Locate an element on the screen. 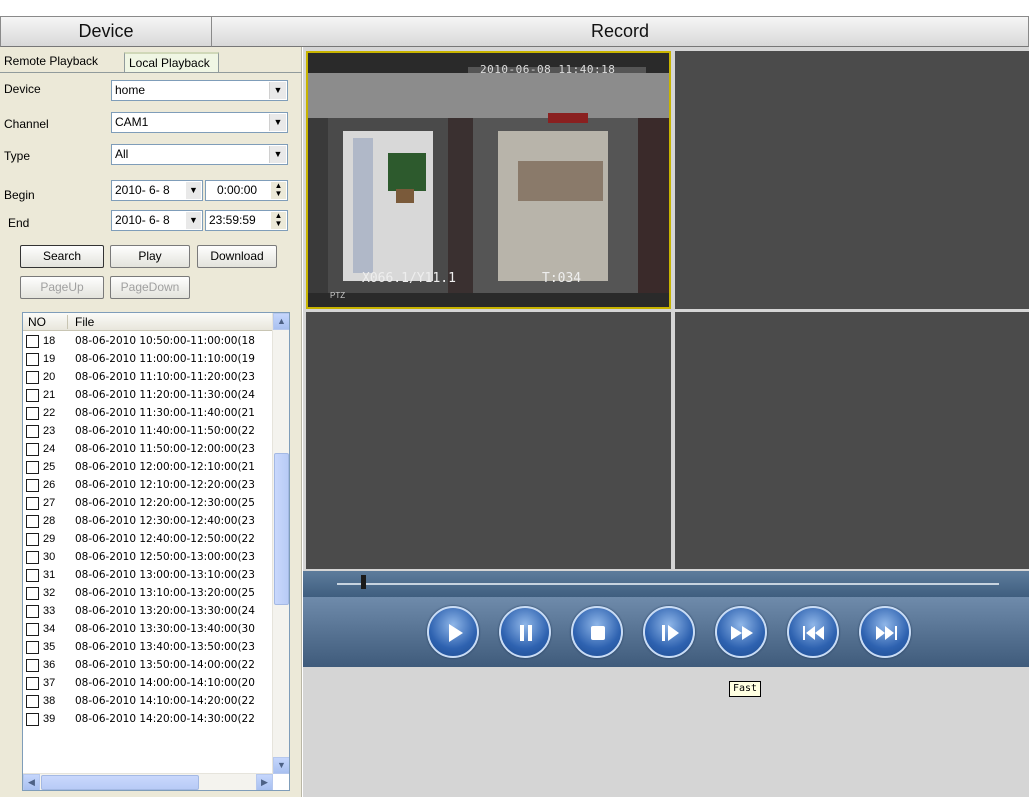 The image size is (1029, 797). list-item: 23 08-06-2010 11:40:00-11:50:00(22 is located at coordinates (148, 431).